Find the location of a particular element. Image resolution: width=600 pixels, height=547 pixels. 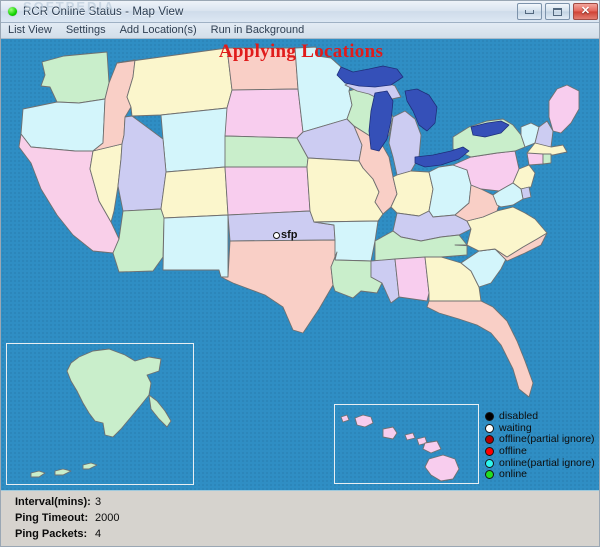

state-ne is located at coordinates (266, 151).